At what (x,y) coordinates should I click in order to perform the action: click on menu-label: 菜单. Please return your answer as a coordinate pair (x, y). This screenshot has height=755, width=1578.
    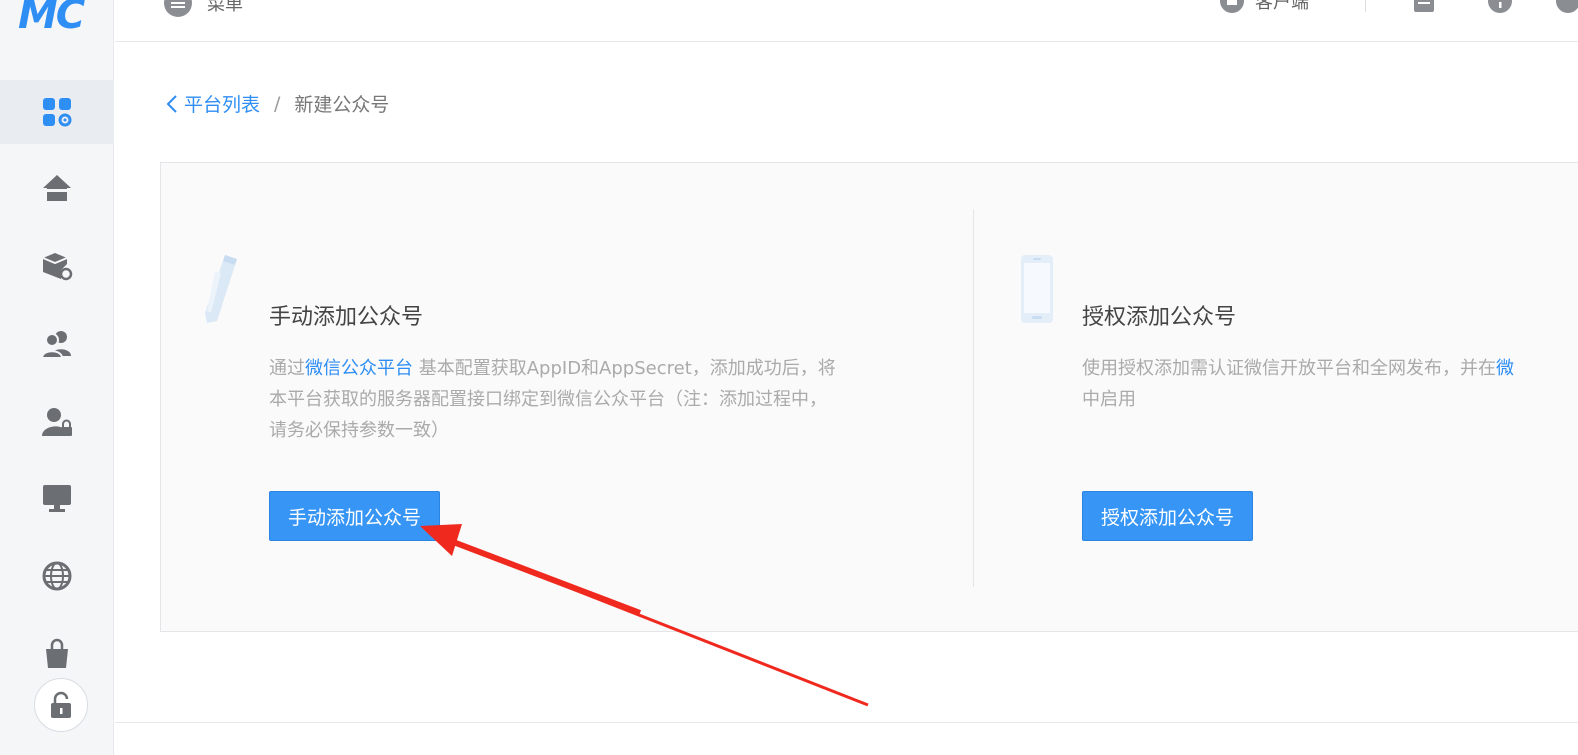
    Looking at the image, I should click on (225, 7).